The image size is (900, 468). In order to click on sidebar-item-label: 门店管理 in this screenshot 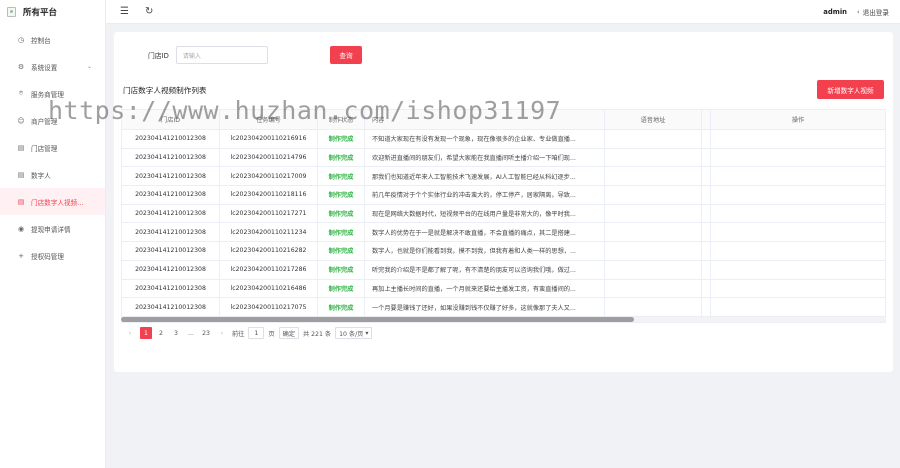, I will do `click(44, 148)`.